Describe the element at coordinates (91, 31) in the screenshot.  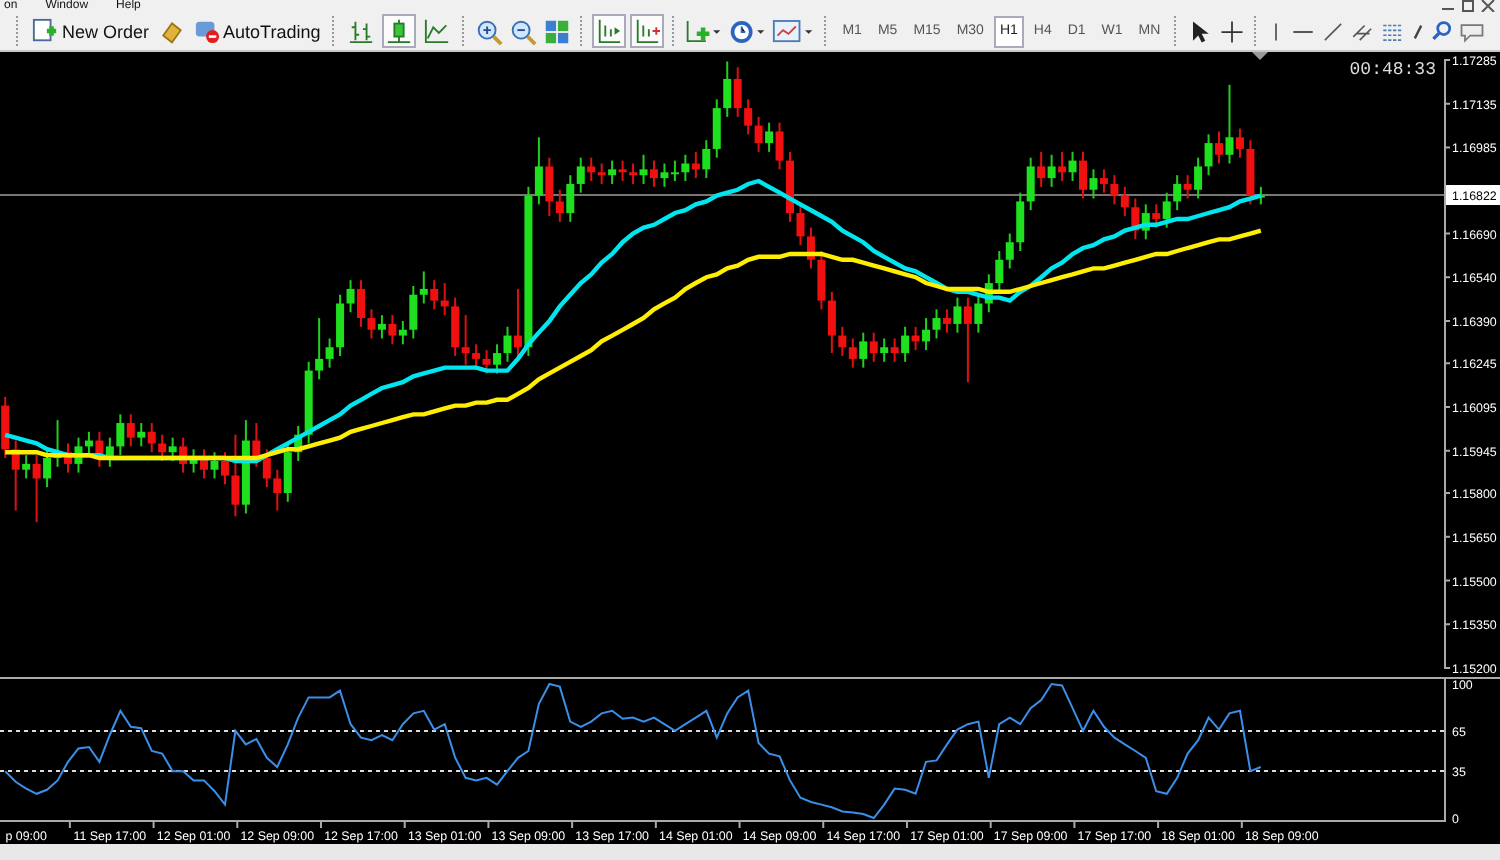
I see `new-order-button: New Order` at that location.